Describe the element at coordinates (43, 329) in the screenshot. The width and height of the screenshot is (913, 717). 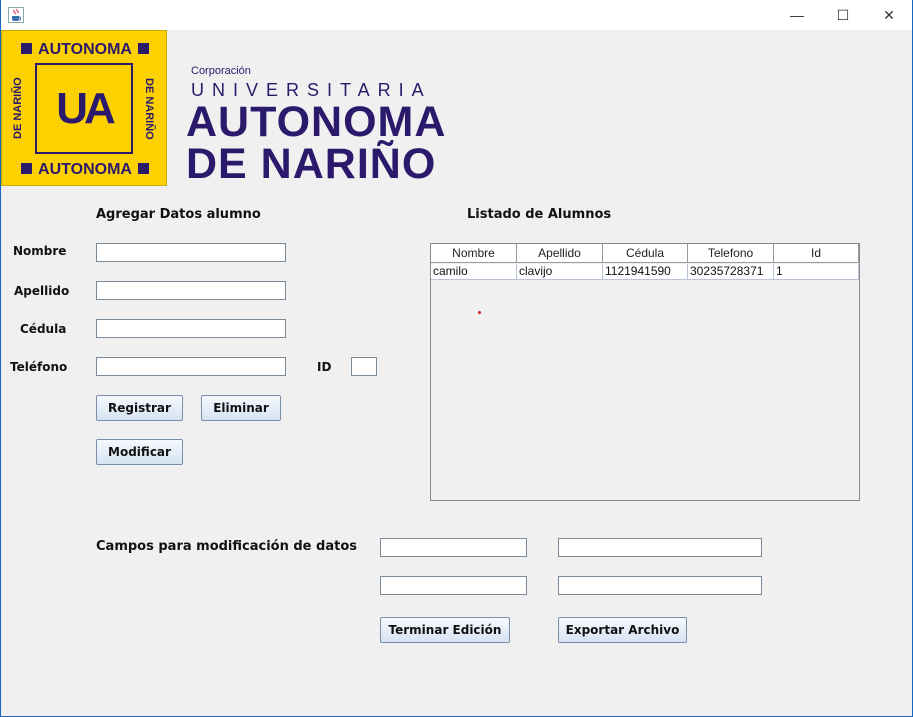
I see `cedula-label: Cédula` at that location.